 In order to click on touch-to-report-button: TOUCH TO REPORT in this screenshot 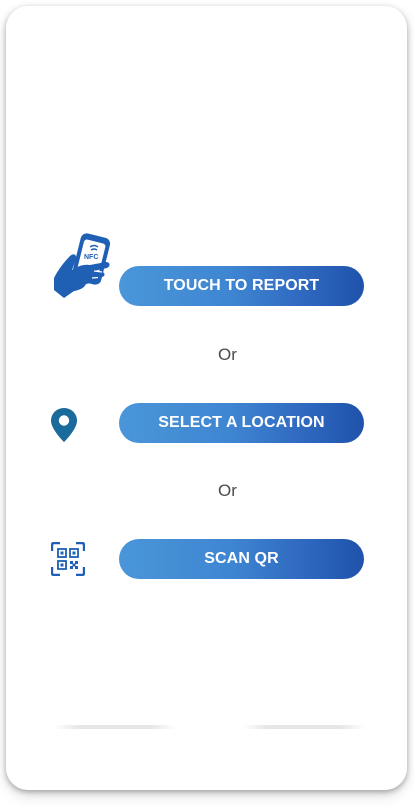, I will do `click(241, 286)`.